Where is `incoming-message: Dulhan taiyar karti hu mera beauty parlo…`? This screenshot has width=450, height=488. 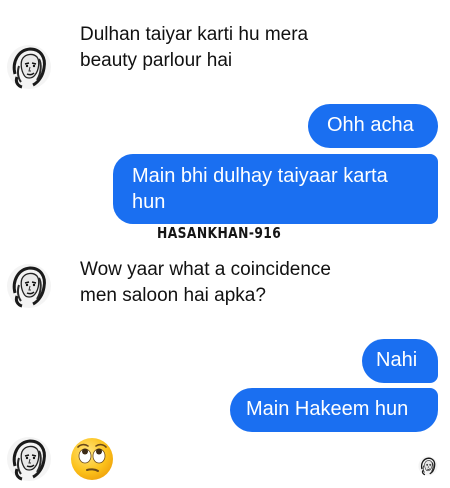 incoming-message: Dulhan taiyar karti hu mera beauty parlo… is located at coordinates (194, 48).